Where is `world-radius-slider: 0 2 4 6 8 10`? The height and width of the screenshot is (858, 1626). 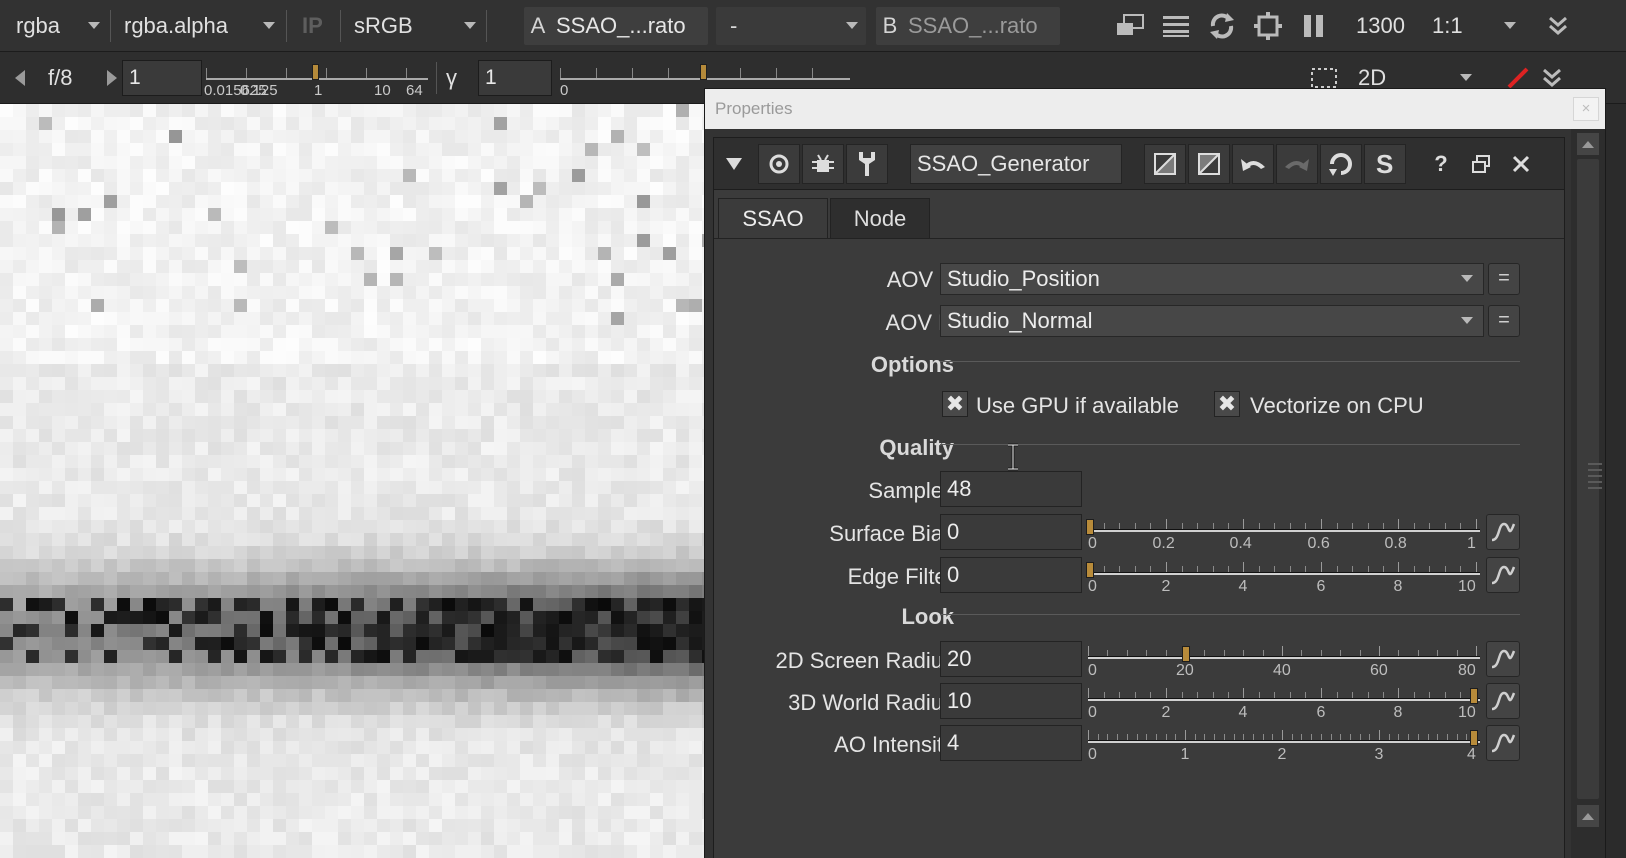
world-radius-slider: 0 2 4 6 8 10 is located at coordinates (1284, 706).